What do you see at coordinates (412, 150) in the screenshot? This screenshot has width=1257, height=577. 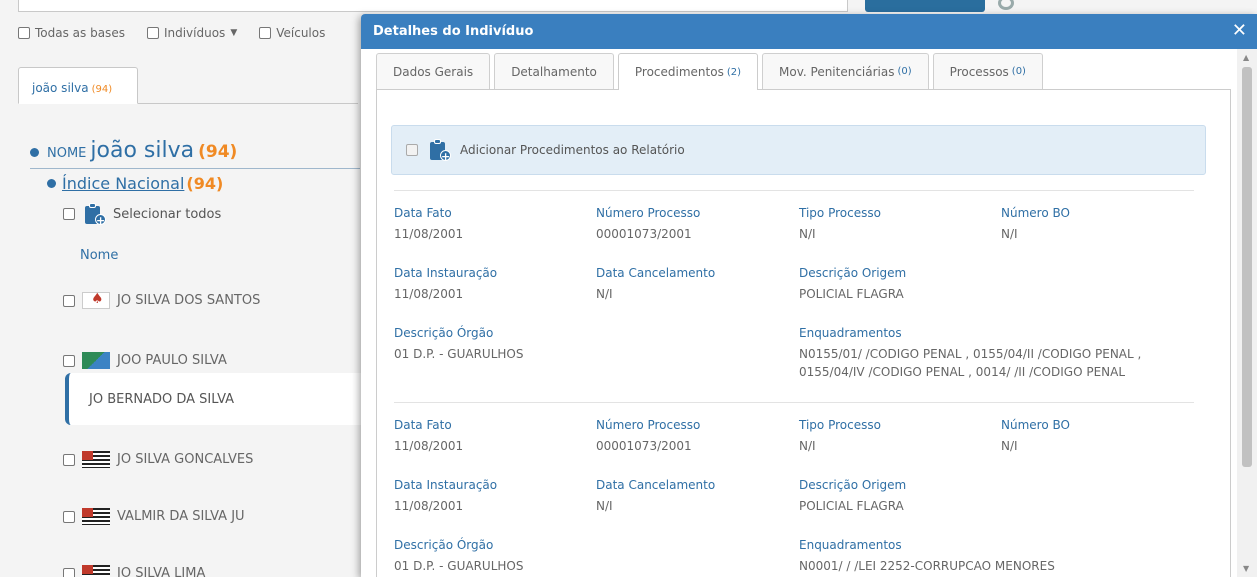 I see `add-procedures-checkbox` at bounding box center [412, 150].